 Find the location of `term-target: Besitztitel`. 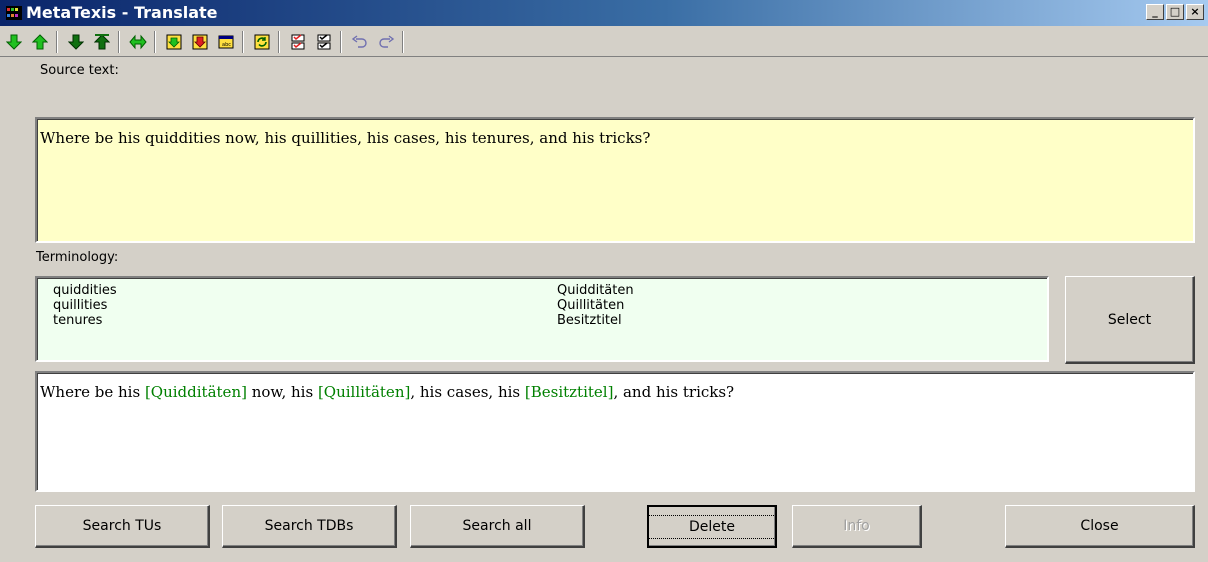

term-target: Besitztitel is located at coordinates (589, 320).